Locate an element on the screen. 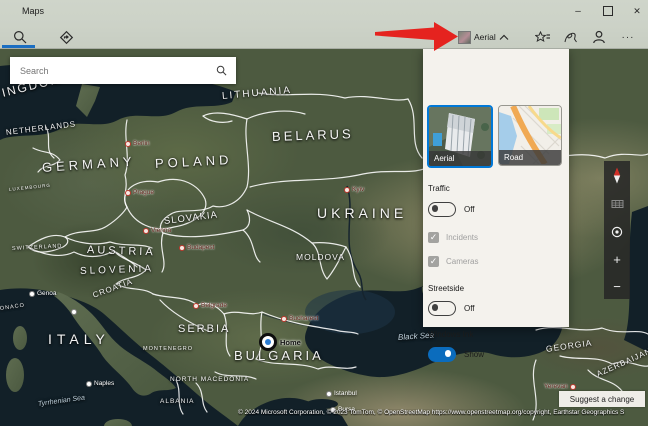 This screenshot has height=426, width=648. home-label: Home is located at coordinates (290, 342).